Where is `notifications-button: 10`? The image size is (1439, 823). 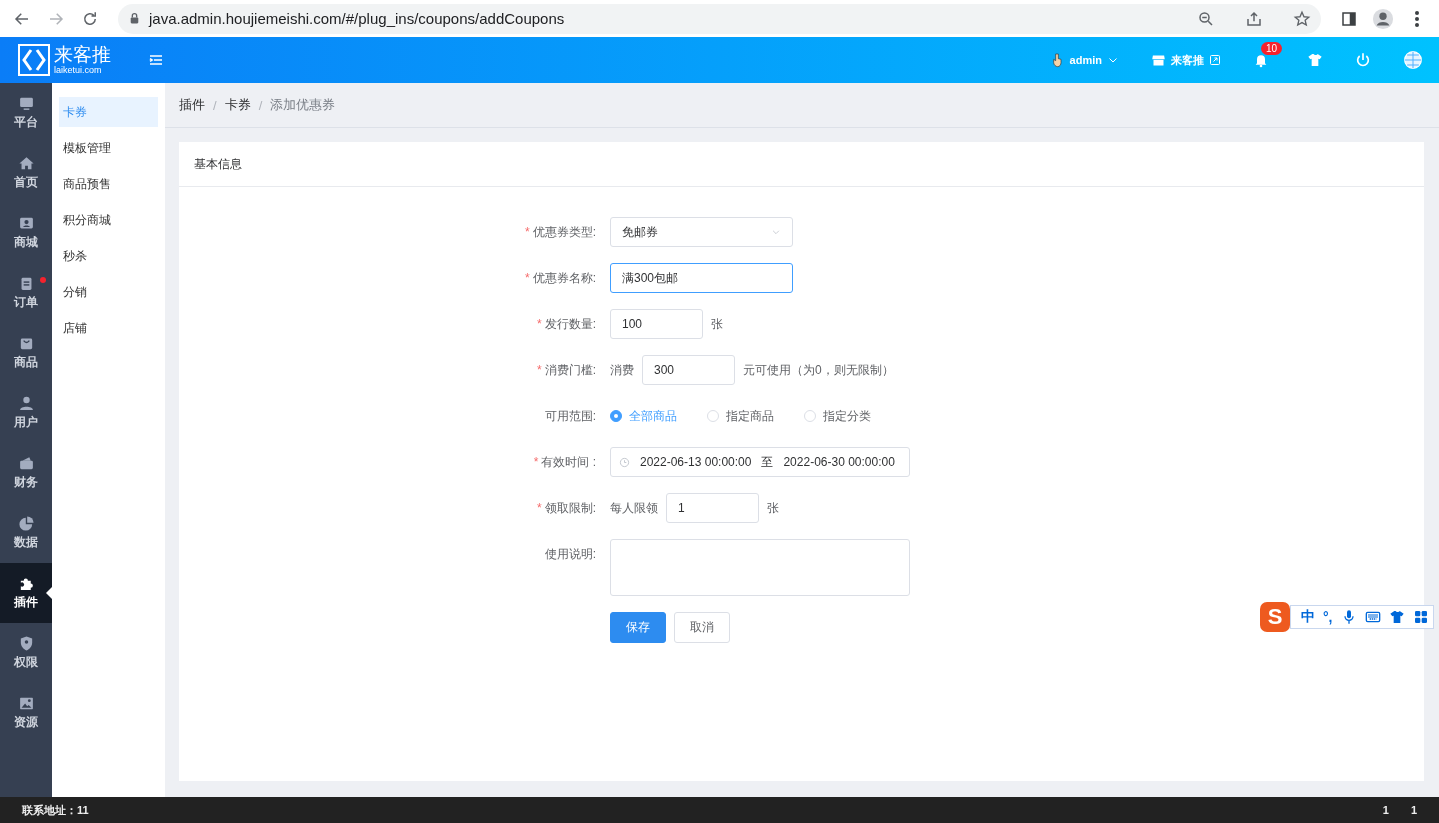
notifications-button: 10 is located at coordinates (1264, 55).